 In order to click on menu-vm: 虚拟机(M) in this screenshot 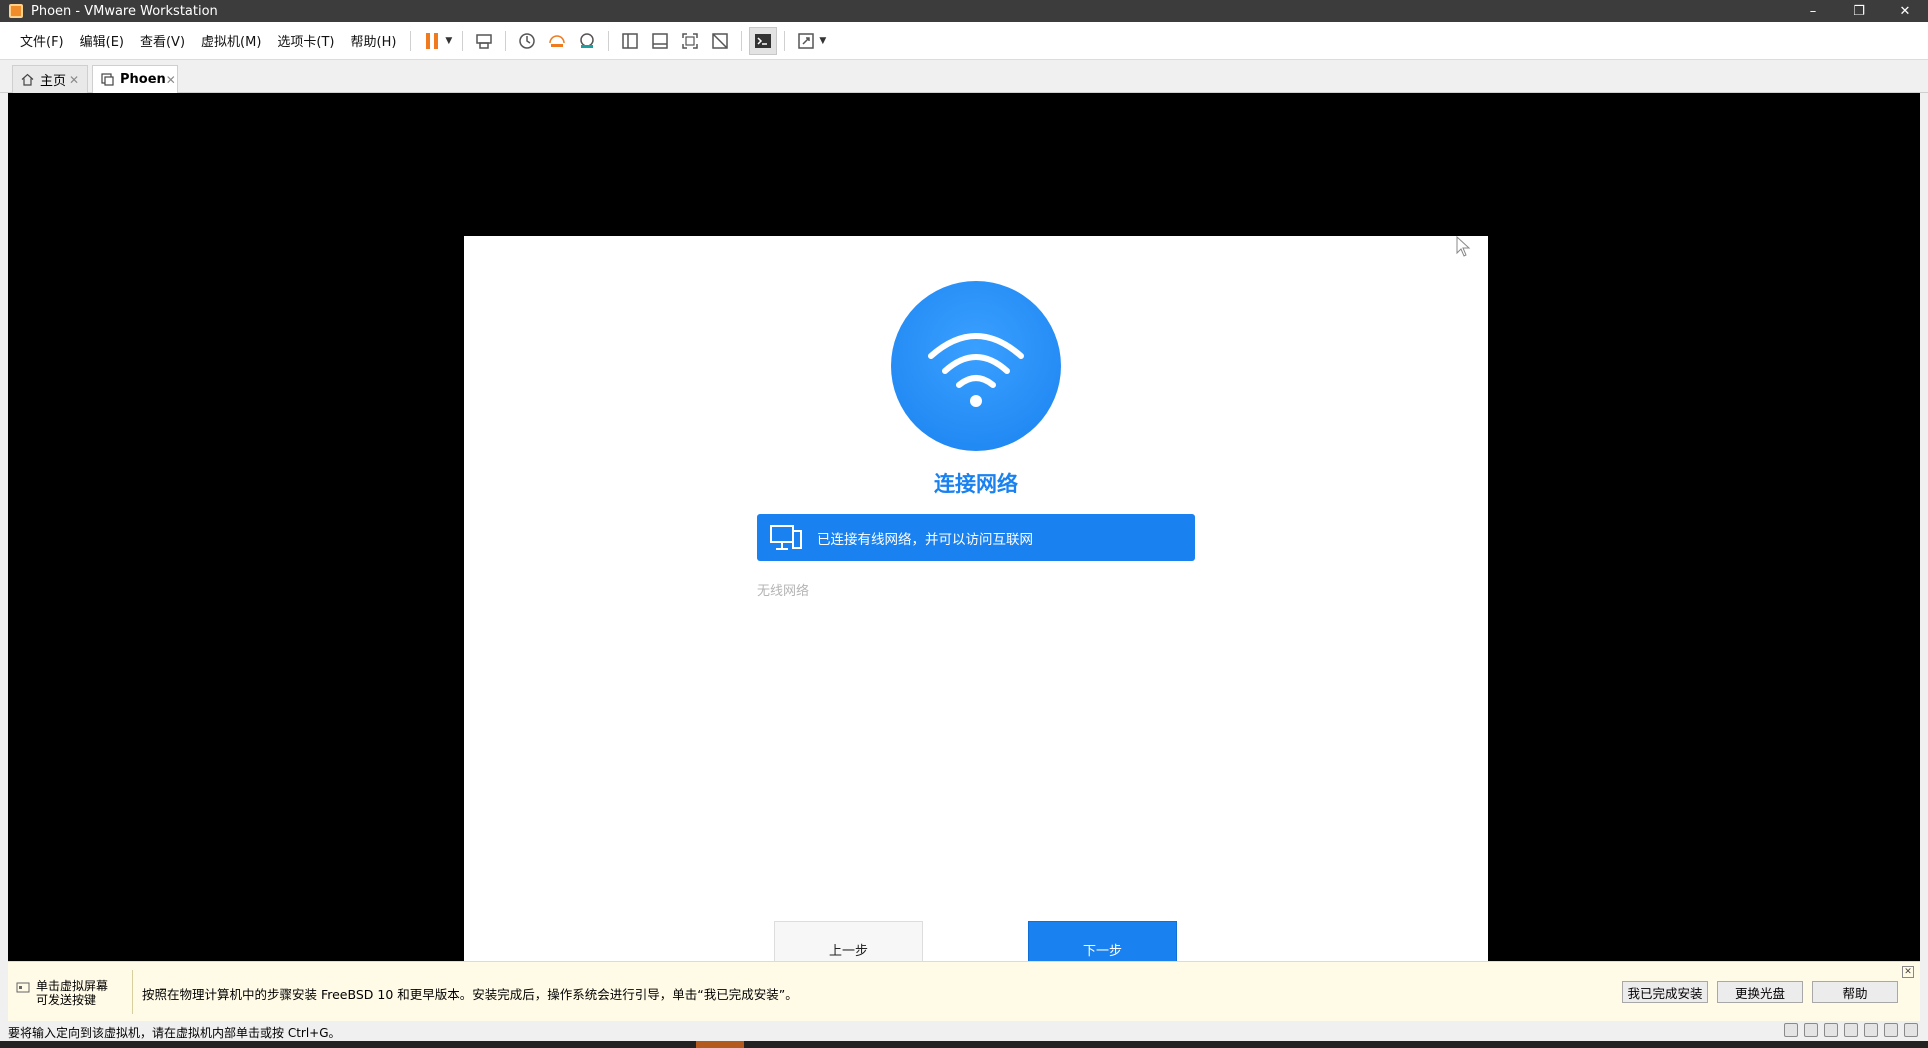, I will do `click(231, 40)`.